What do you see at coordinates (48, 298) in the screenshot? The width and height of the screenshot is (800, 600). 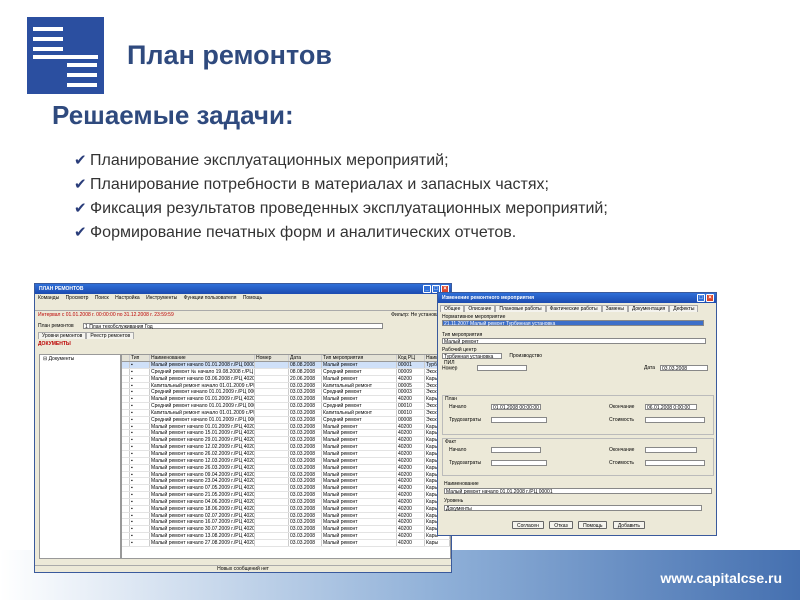 I see `menu-item: Команды` at bounding box center [48, 298].